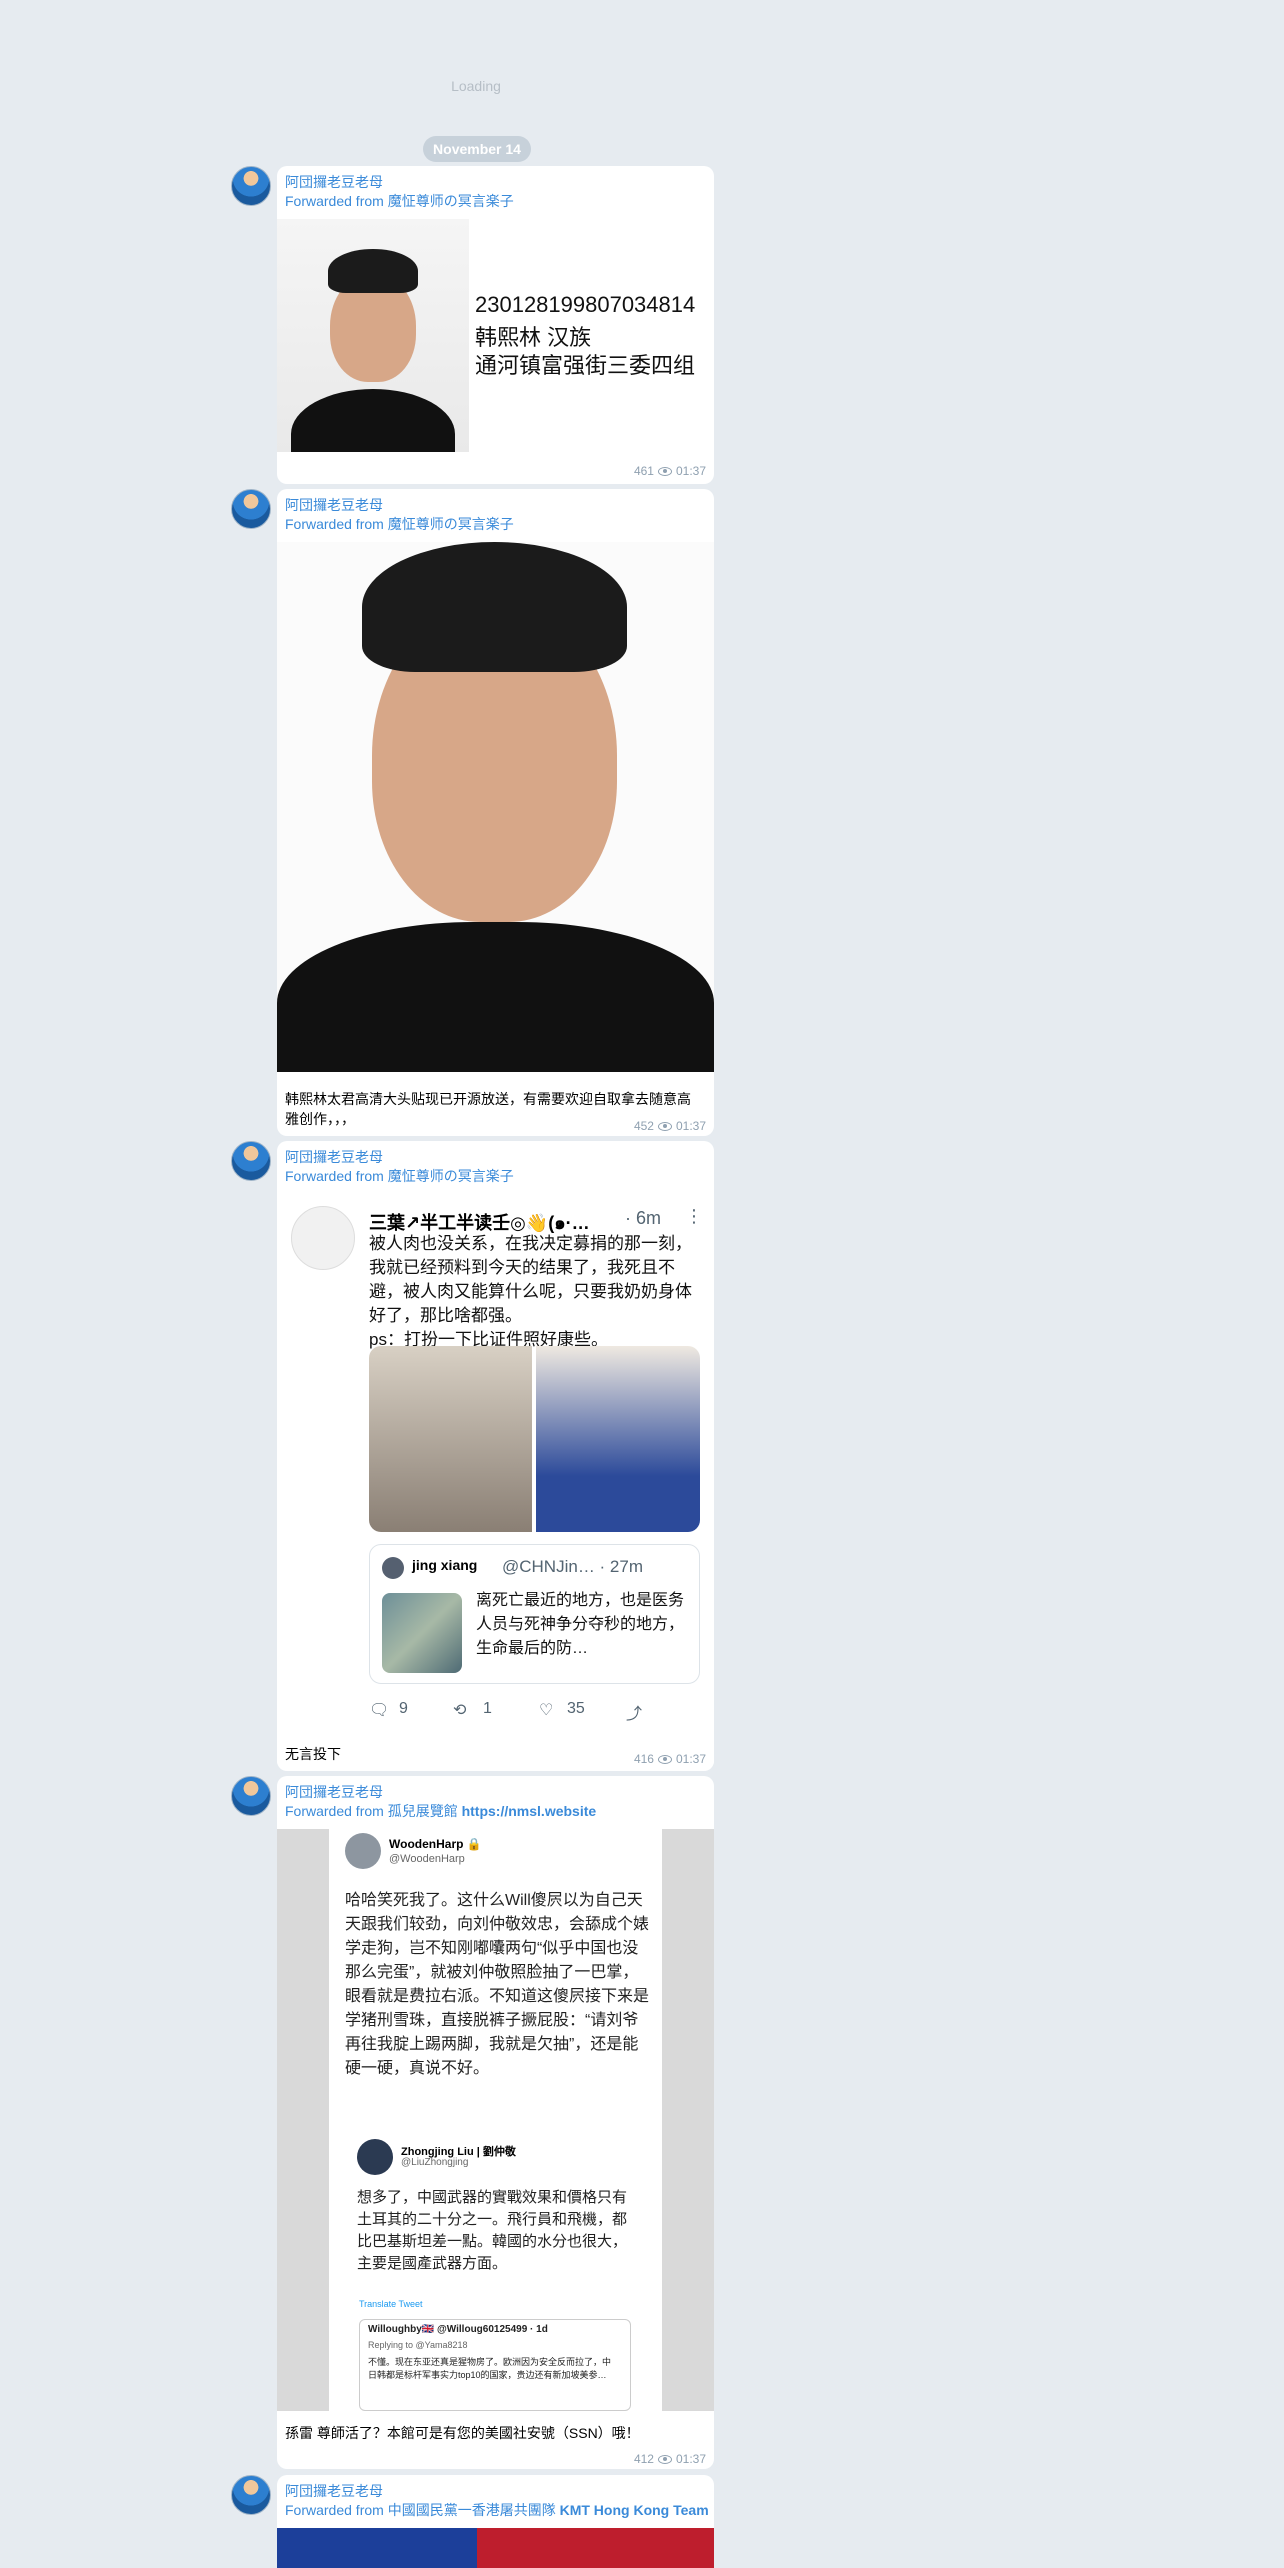 The width and height of the screenshot is (1284, 2568). Describe the element at coordinates (495, 2548) in the screenshot. I see `flag-image` at that location.